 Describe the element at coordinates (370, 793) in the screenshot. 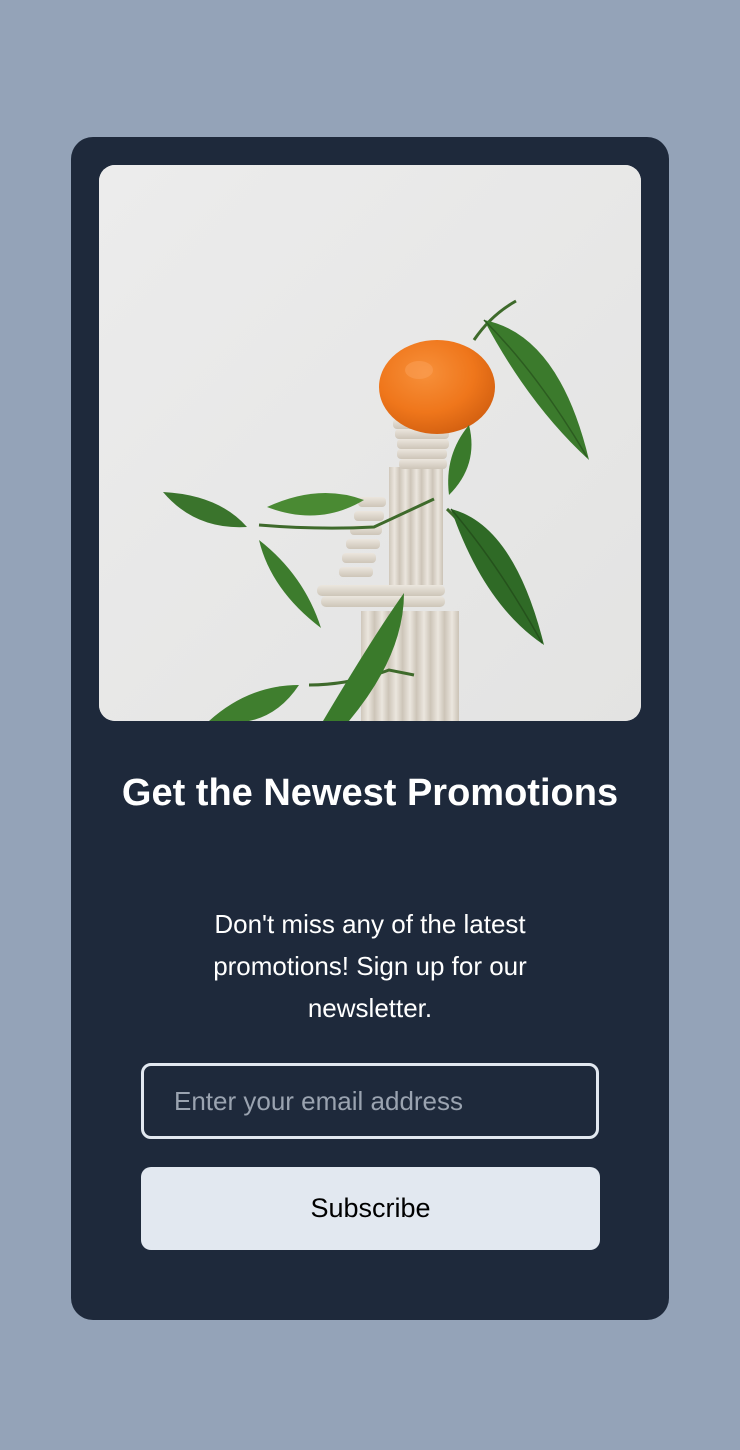

I see `newsletter-title: Get the Newest Promotions` at that location.